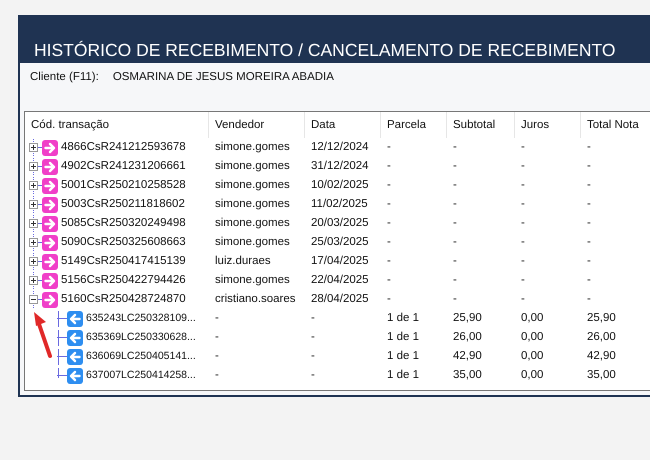  I want to click on table-cell-text: 25,90, so click(601, 318).